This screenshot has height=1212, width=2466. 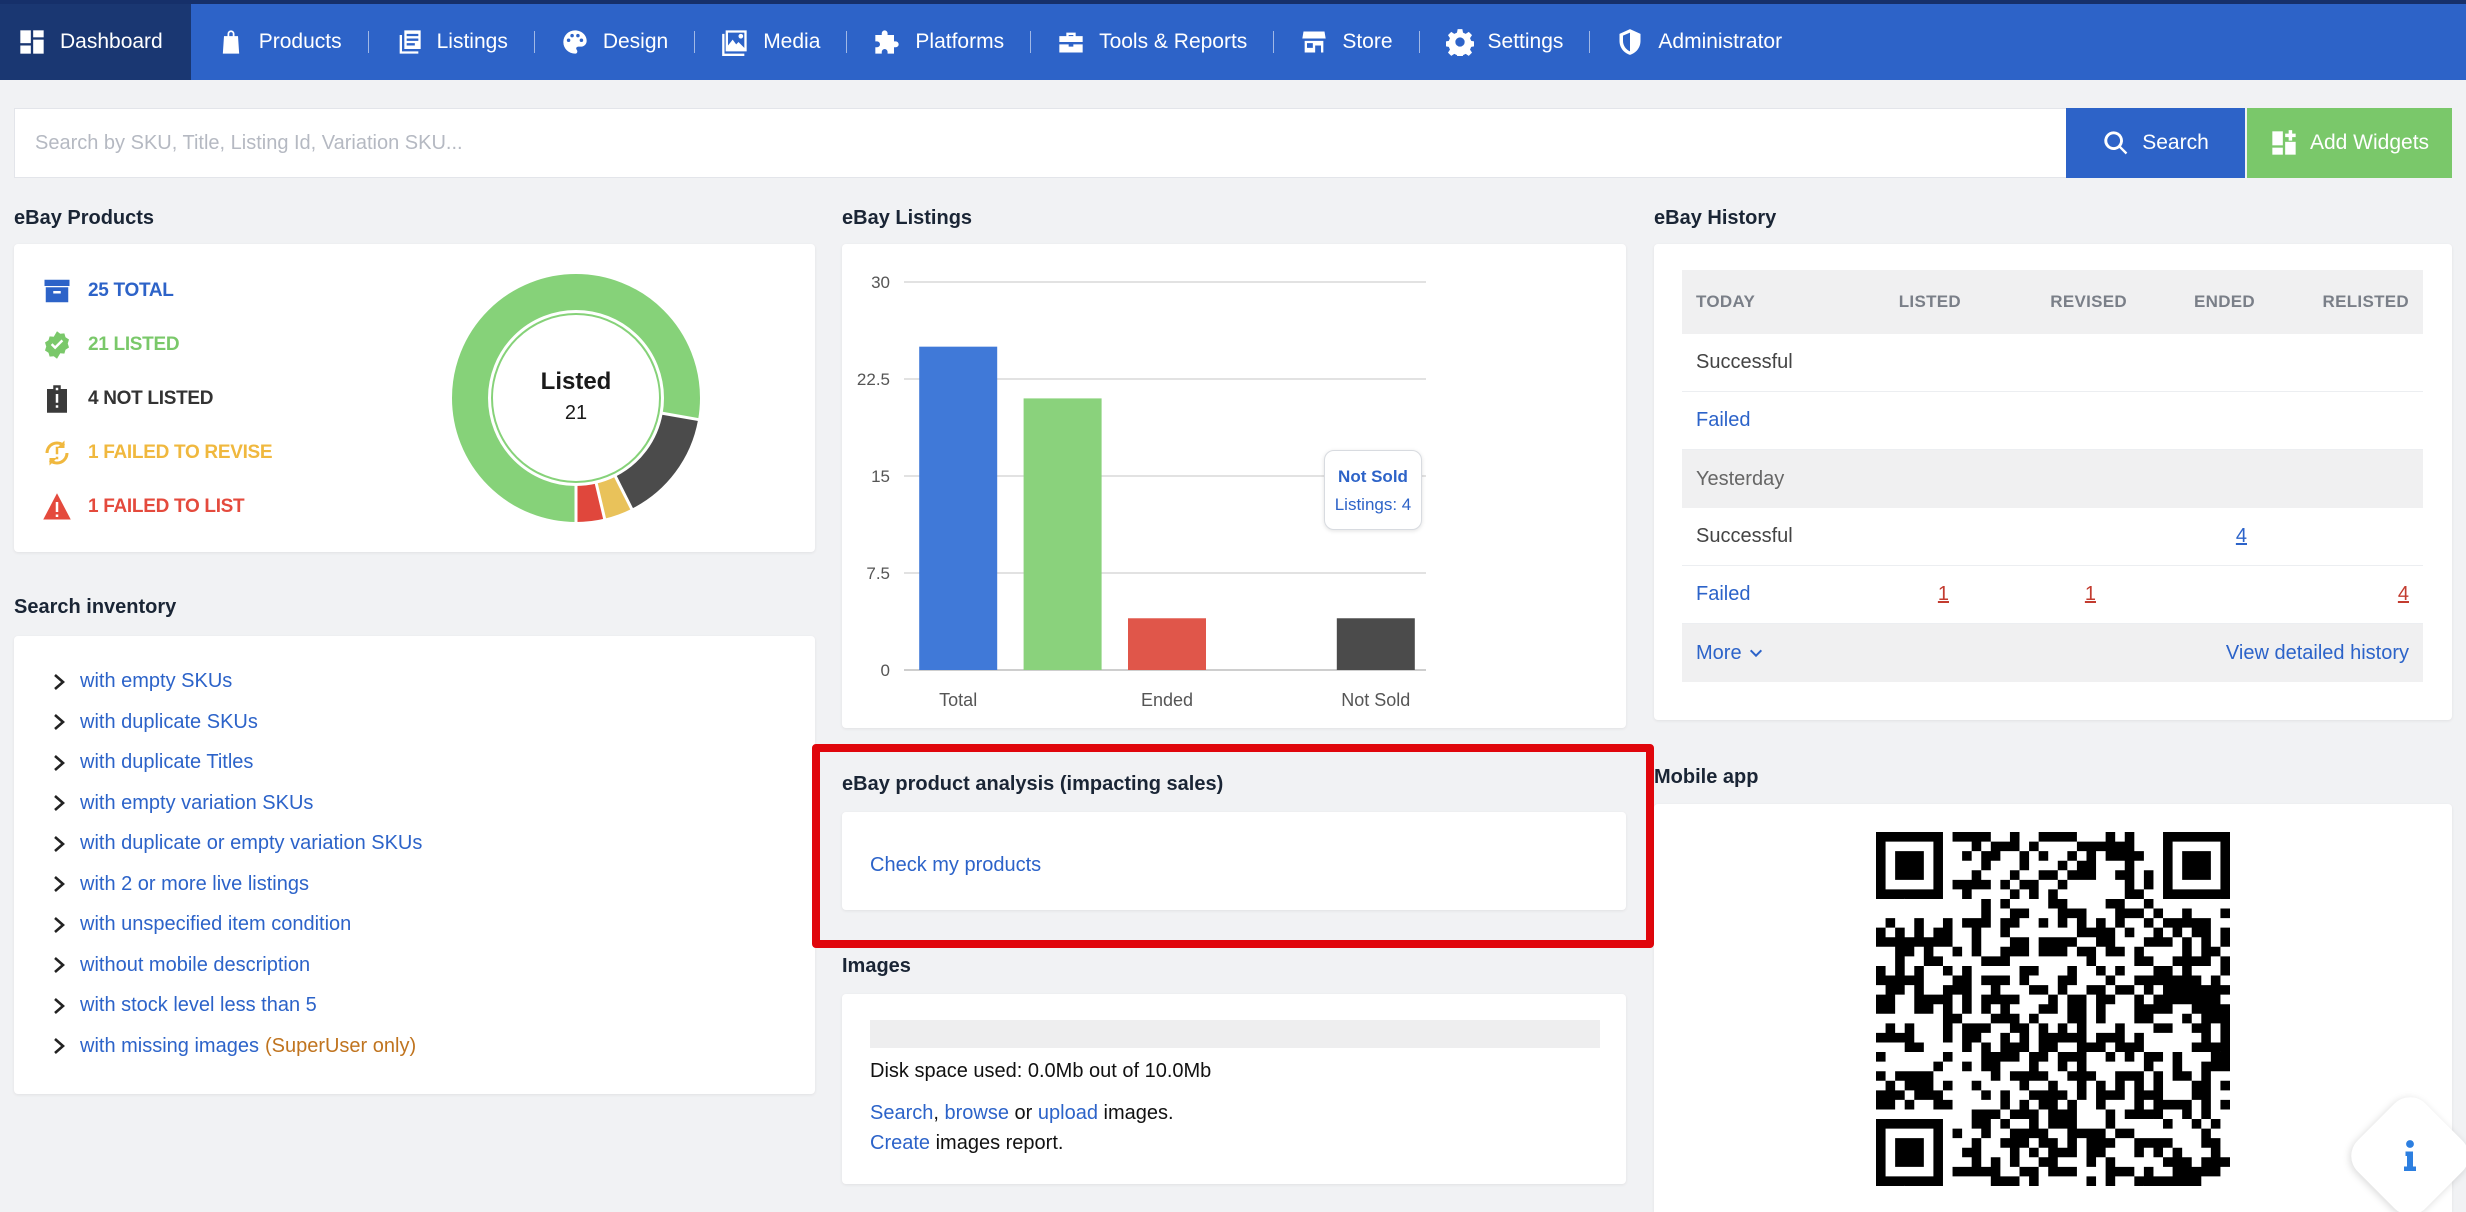 I want to click on inventory-item-link: without mobile description, so click(x=195, y=965).